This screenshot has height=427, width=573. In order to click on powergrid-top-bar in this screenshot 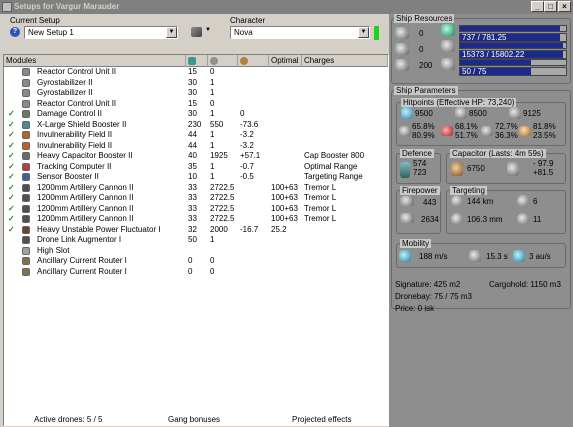, I will do `click(513, 45)`.